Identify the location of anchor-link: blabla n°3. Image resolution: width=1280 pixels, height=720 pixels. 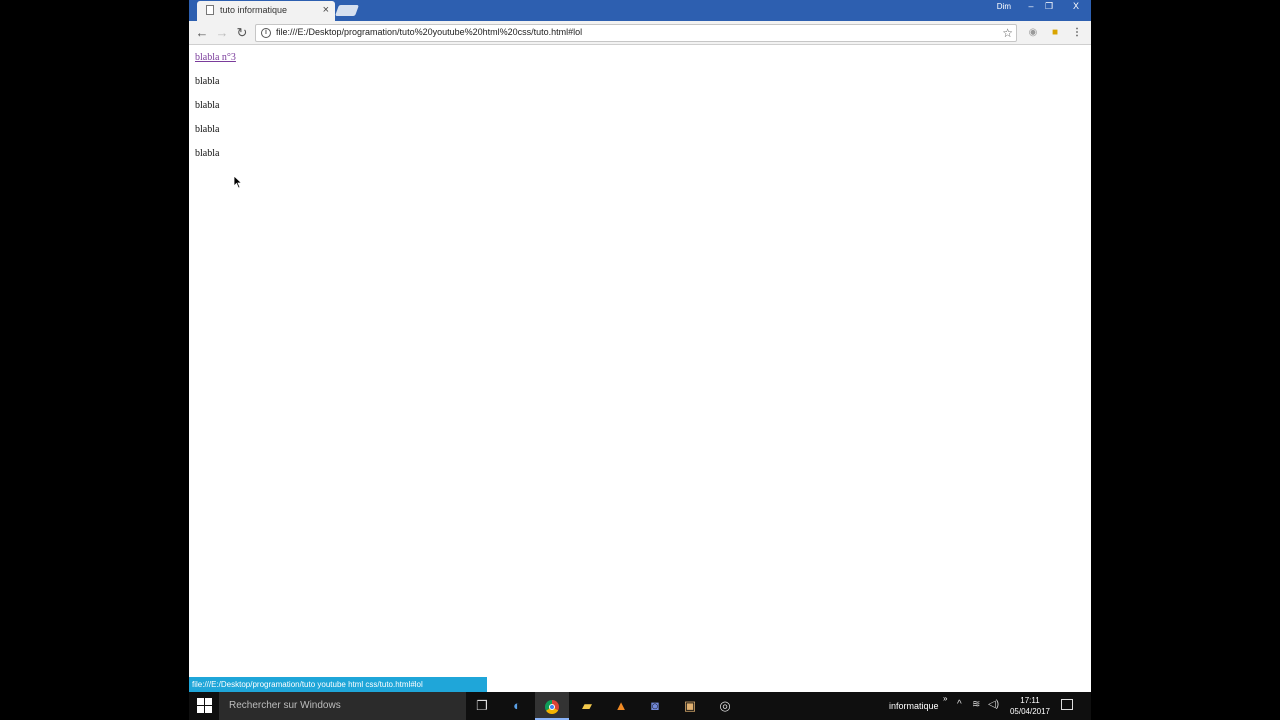
(215, 64).